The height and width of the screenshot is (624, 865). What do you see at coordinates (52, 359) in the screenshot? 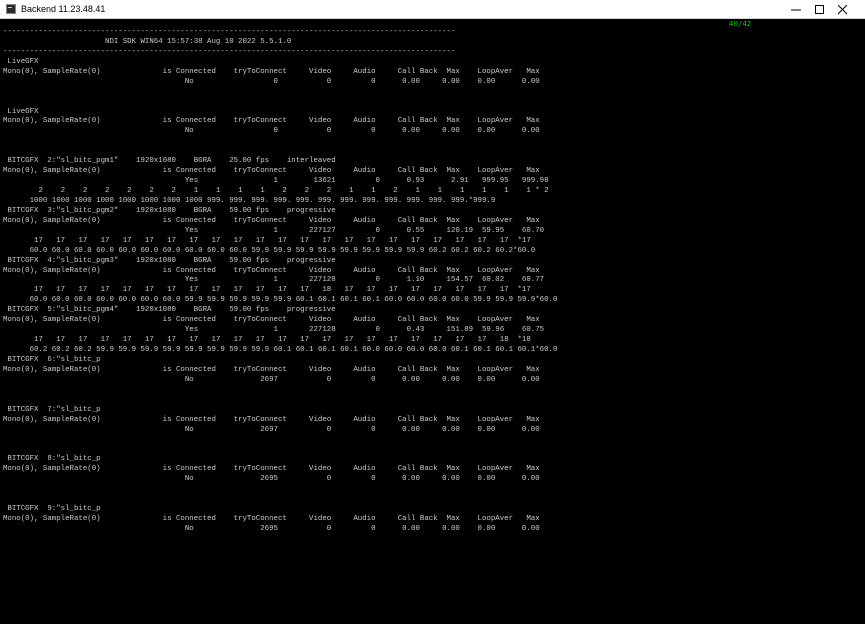
I see `console-line: BITCGFX 6:"sl_bitc_p` at bounding box center [52, 359].